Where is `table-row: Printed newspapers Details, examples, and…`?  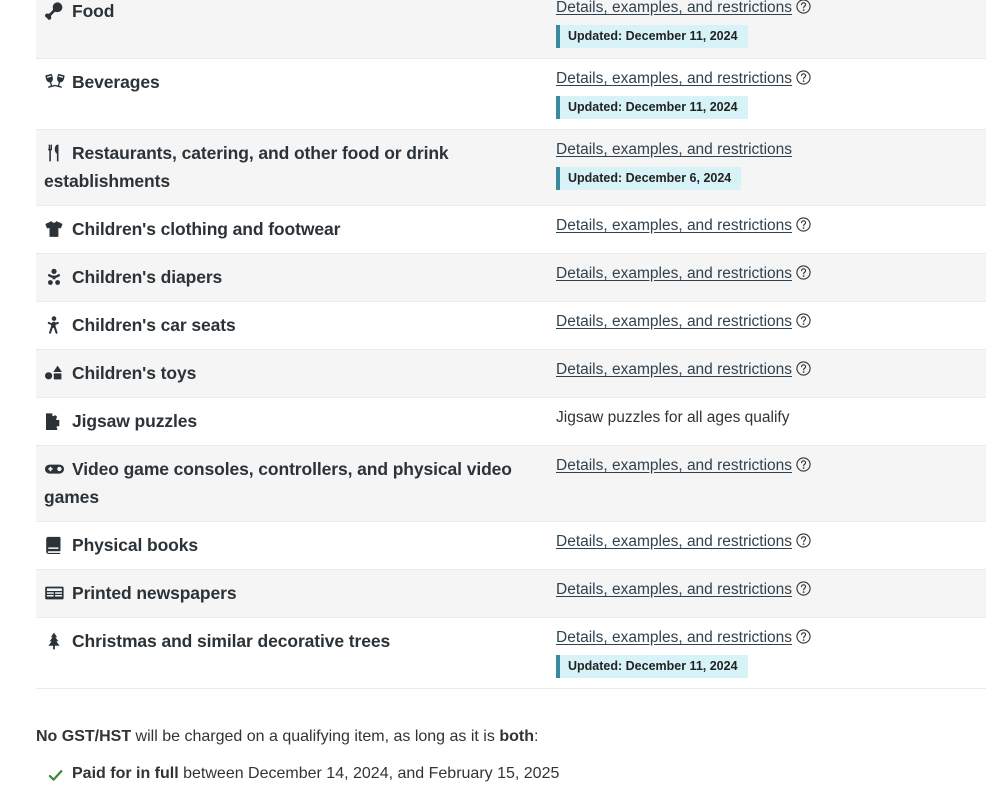
table-row: Printed newspapers Details, examples, and… is located at coordinates (511, 593).